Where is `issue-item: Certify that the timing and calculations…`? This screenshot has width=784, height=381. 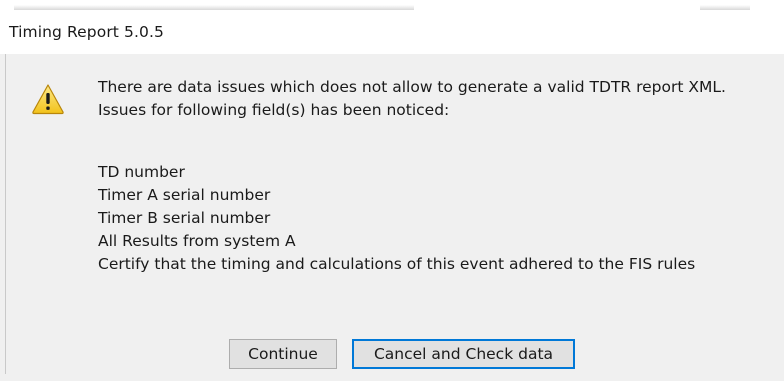 issue-item: Certify that the timing and calculations… is located at coordinates (397, 264).